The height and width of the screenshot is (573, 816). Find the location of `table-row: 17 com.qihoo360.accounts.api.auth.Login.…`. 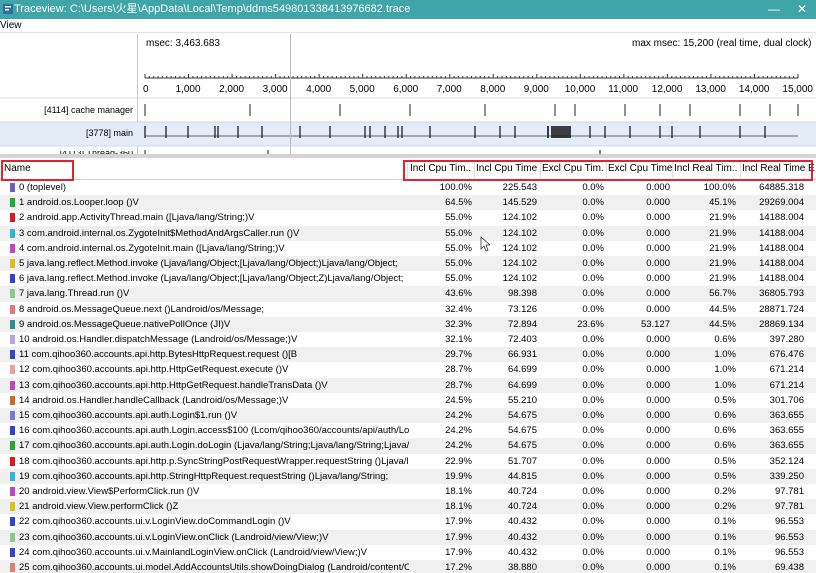

table-row: 17 com.qihoo360.accounts.api.auth.Login.… is located at coordinates (408, 446).